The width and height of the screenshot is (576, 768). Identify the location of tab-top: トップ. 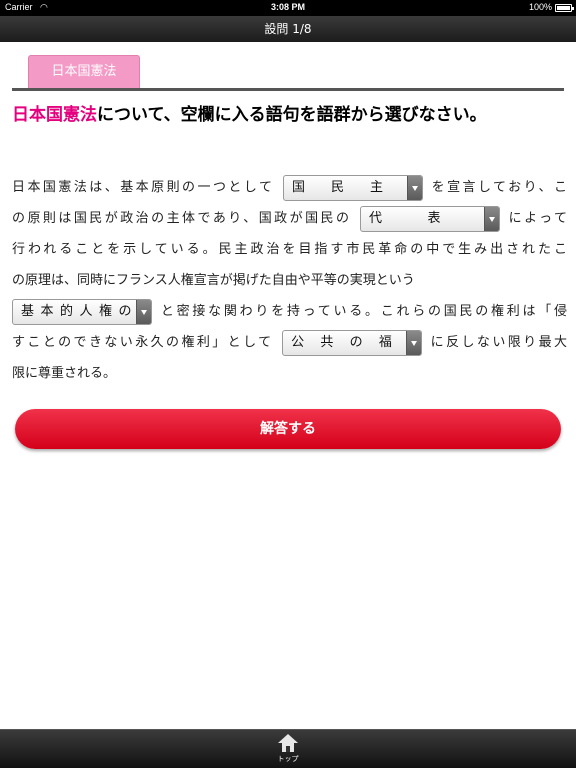
(288, 750).